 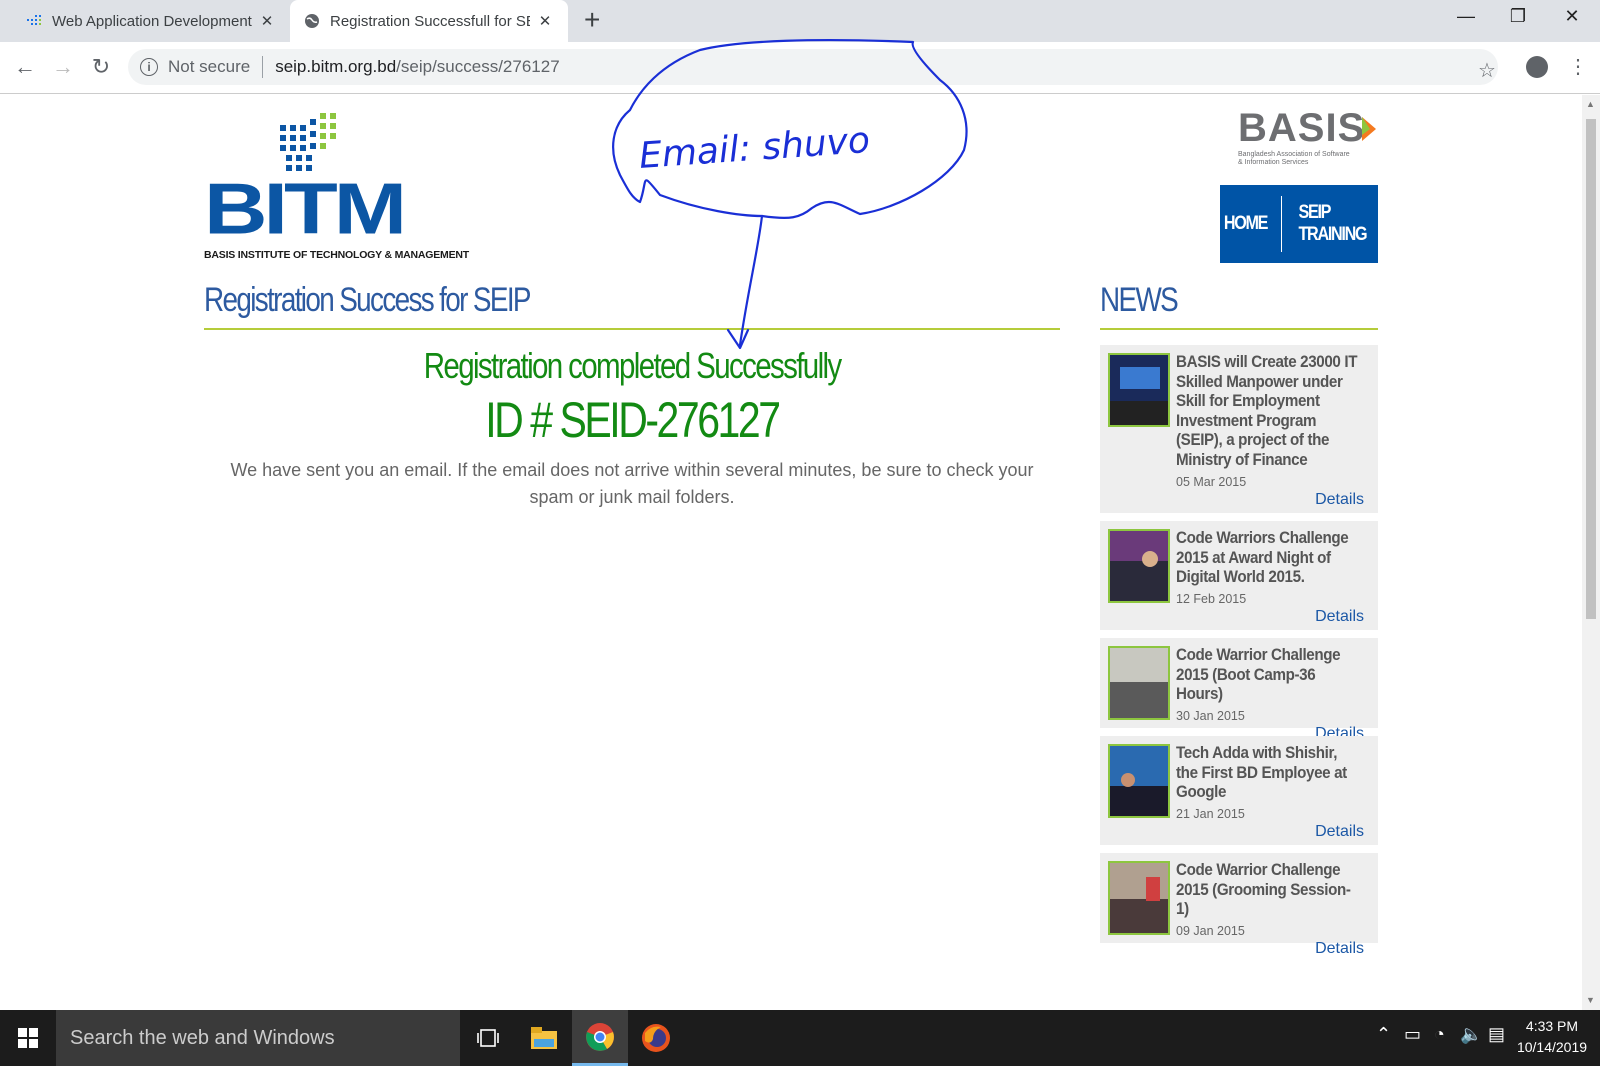 I want to click on news-title: NEWS, so click(x=1139, y=300).